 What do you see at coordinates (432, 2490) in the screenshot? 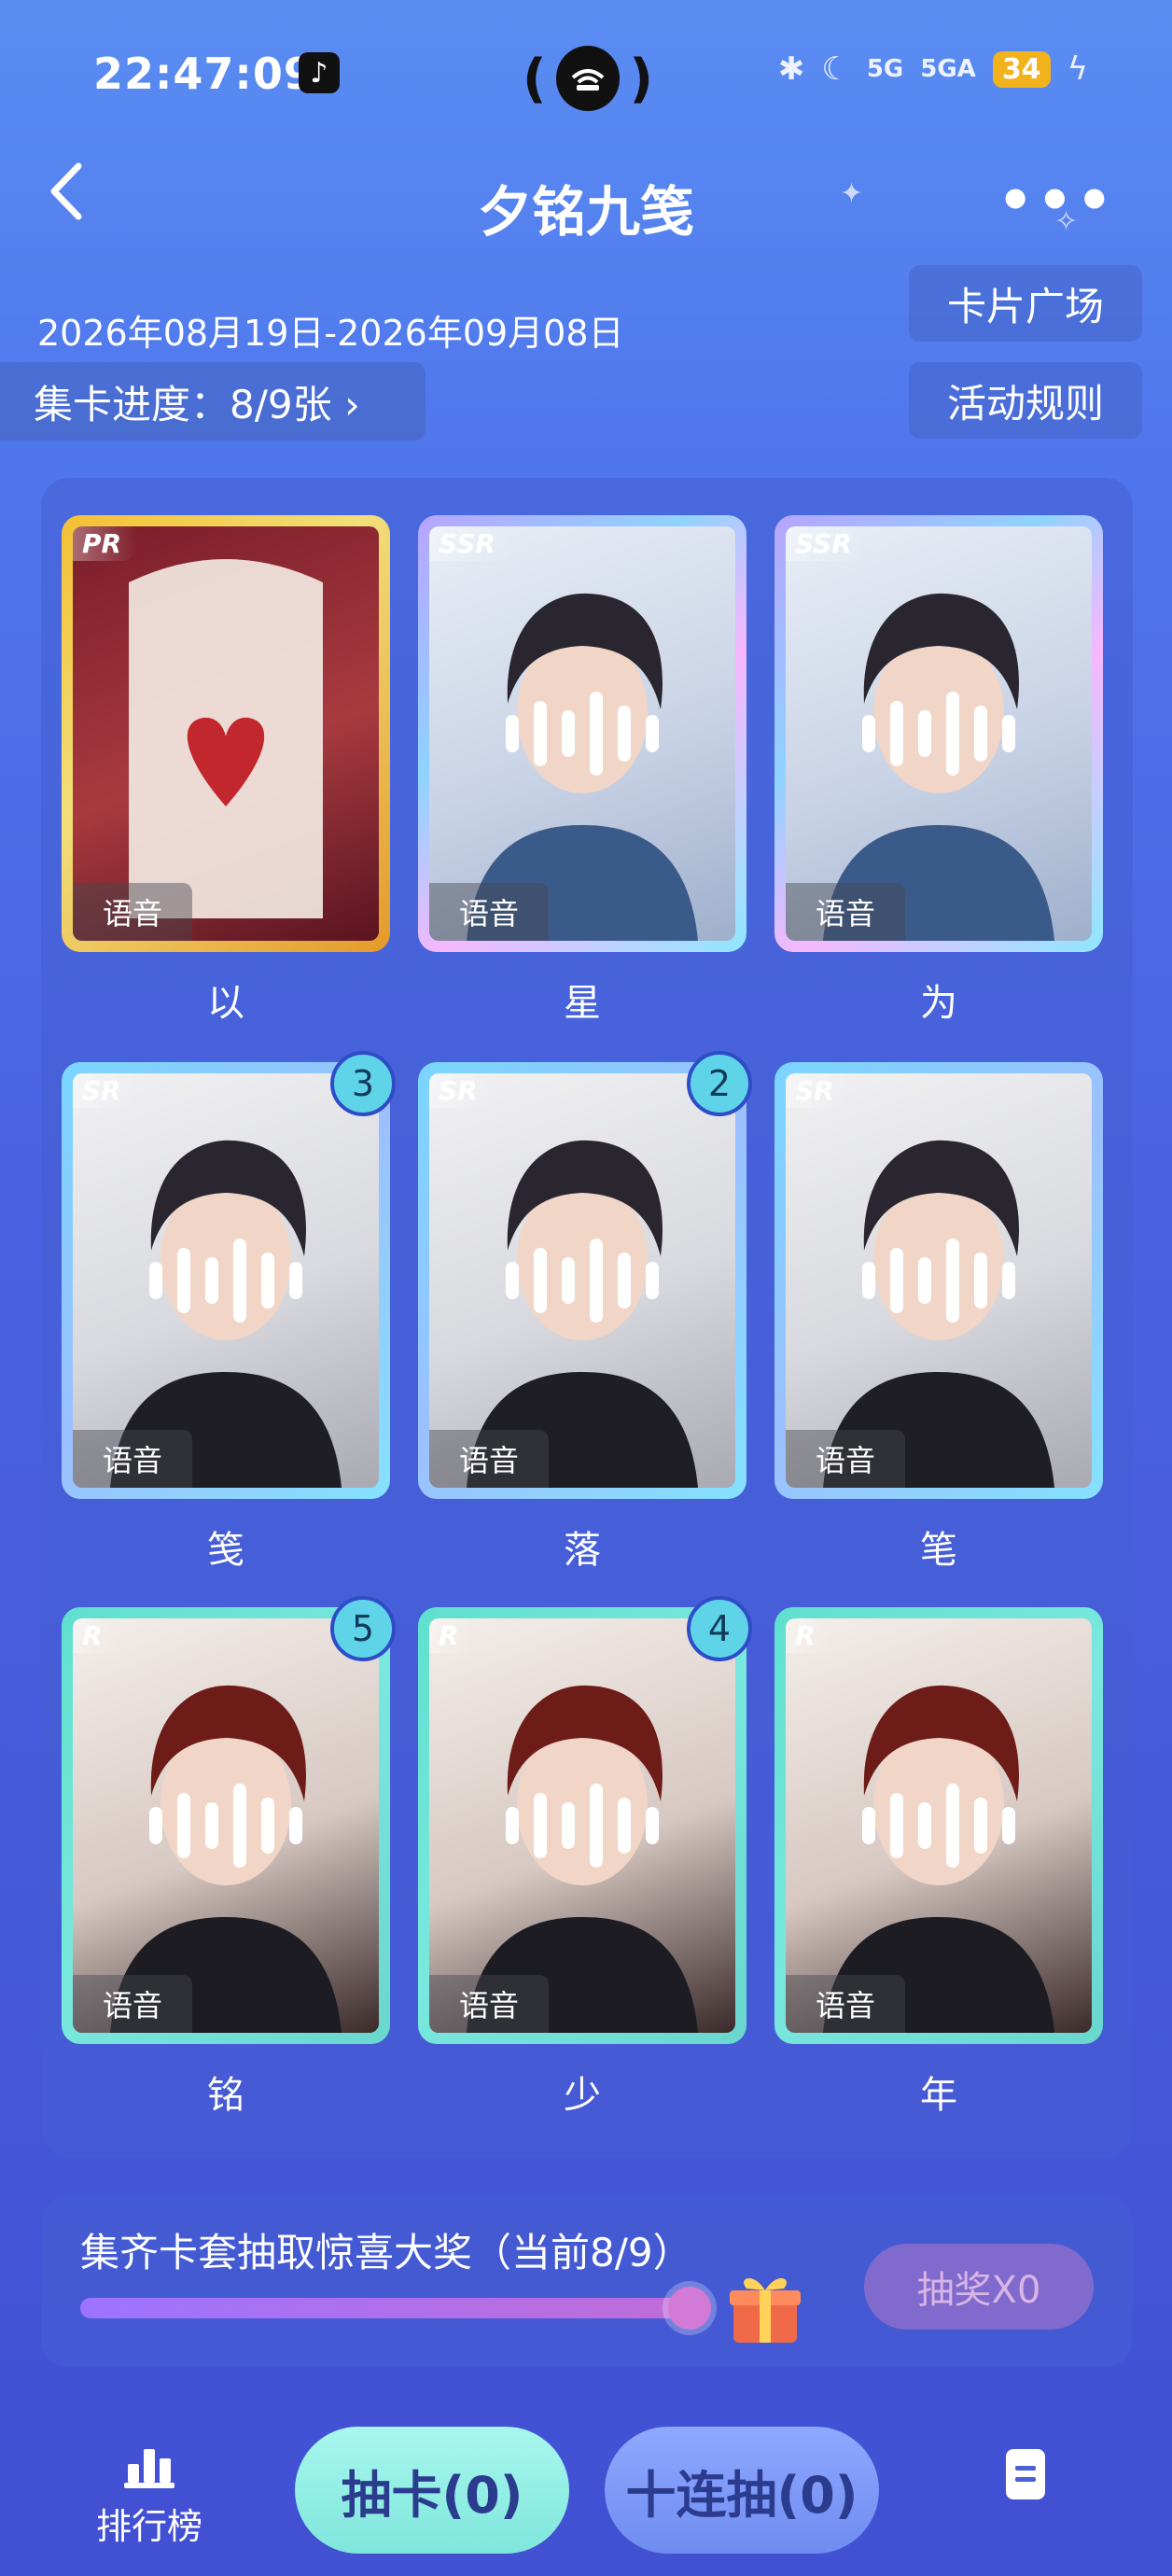
I see `draw-card-button: 抽卡(0)` at bounding box center [432, 2490].